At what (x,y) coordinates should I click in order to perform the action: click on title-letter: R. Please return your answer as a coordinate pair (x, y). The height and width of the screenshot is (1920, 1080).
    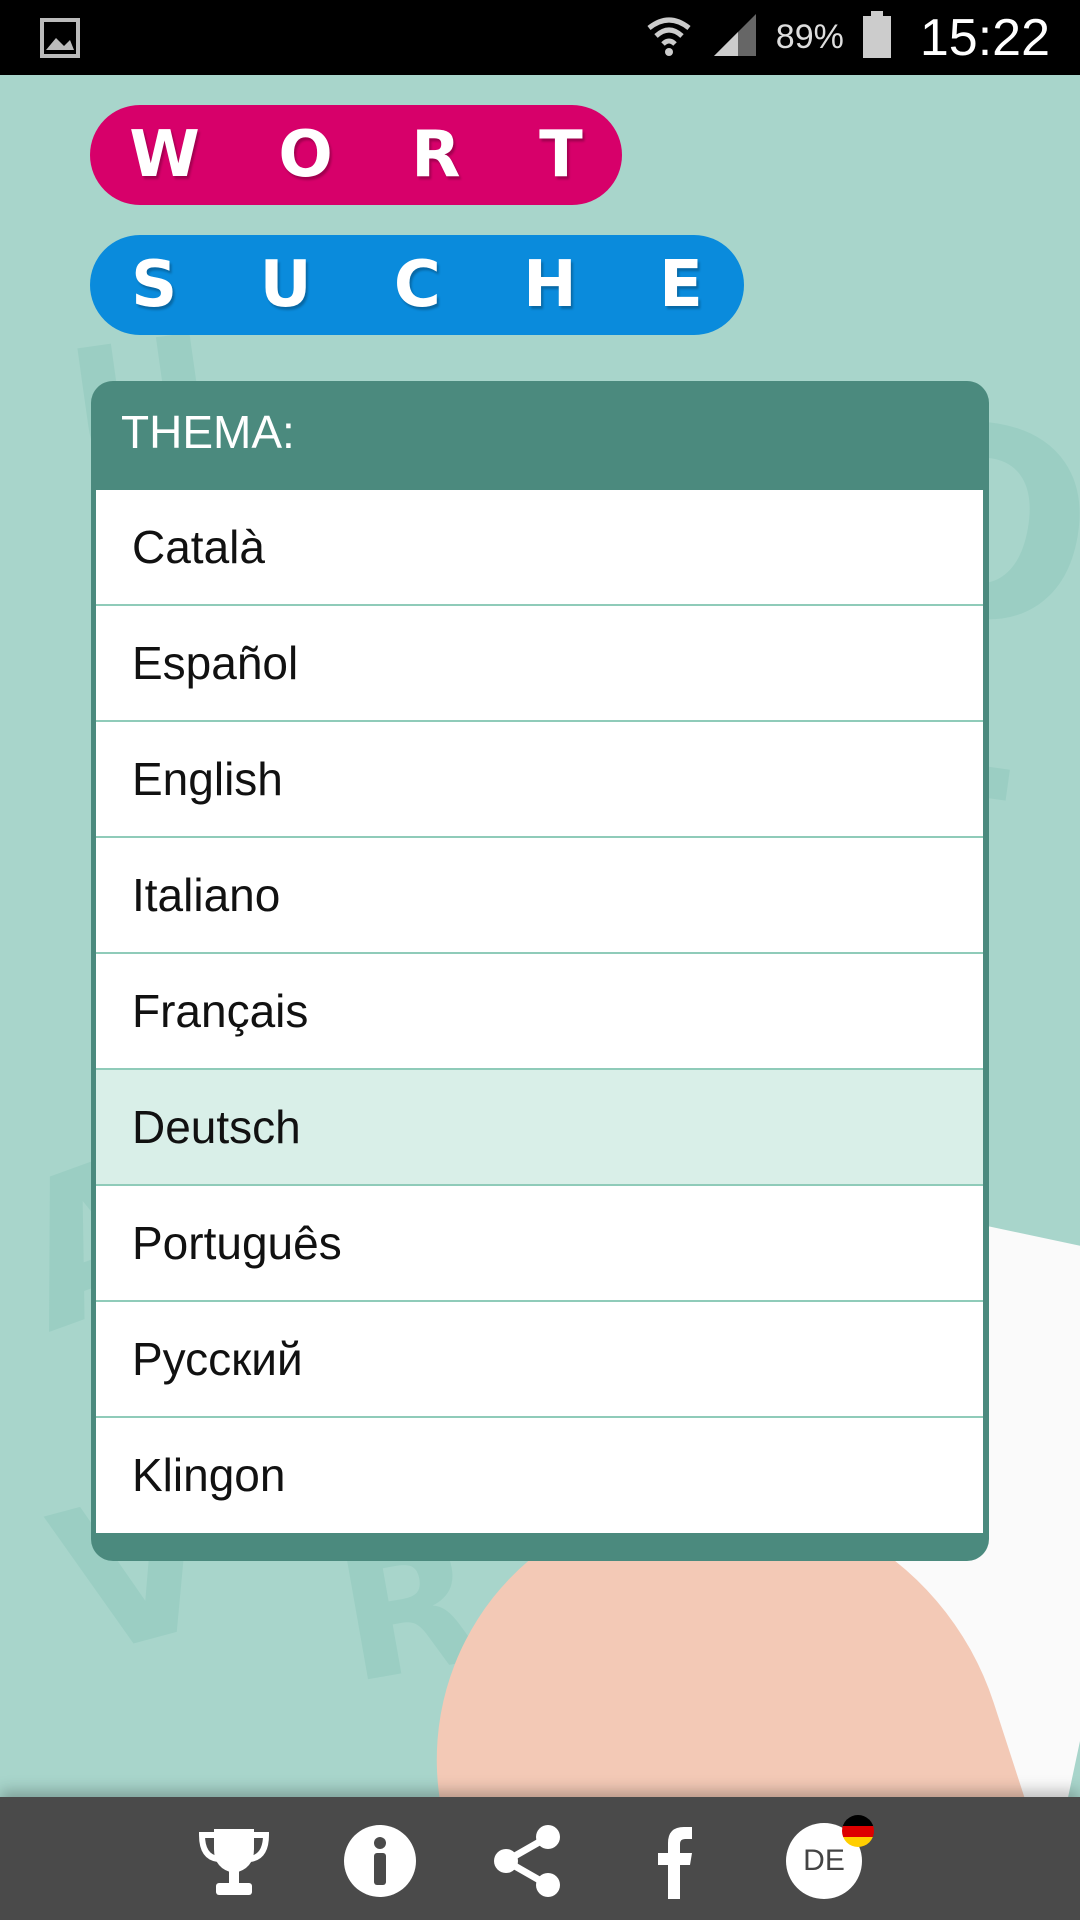
    Looking at the image, I should click on (436, 155).